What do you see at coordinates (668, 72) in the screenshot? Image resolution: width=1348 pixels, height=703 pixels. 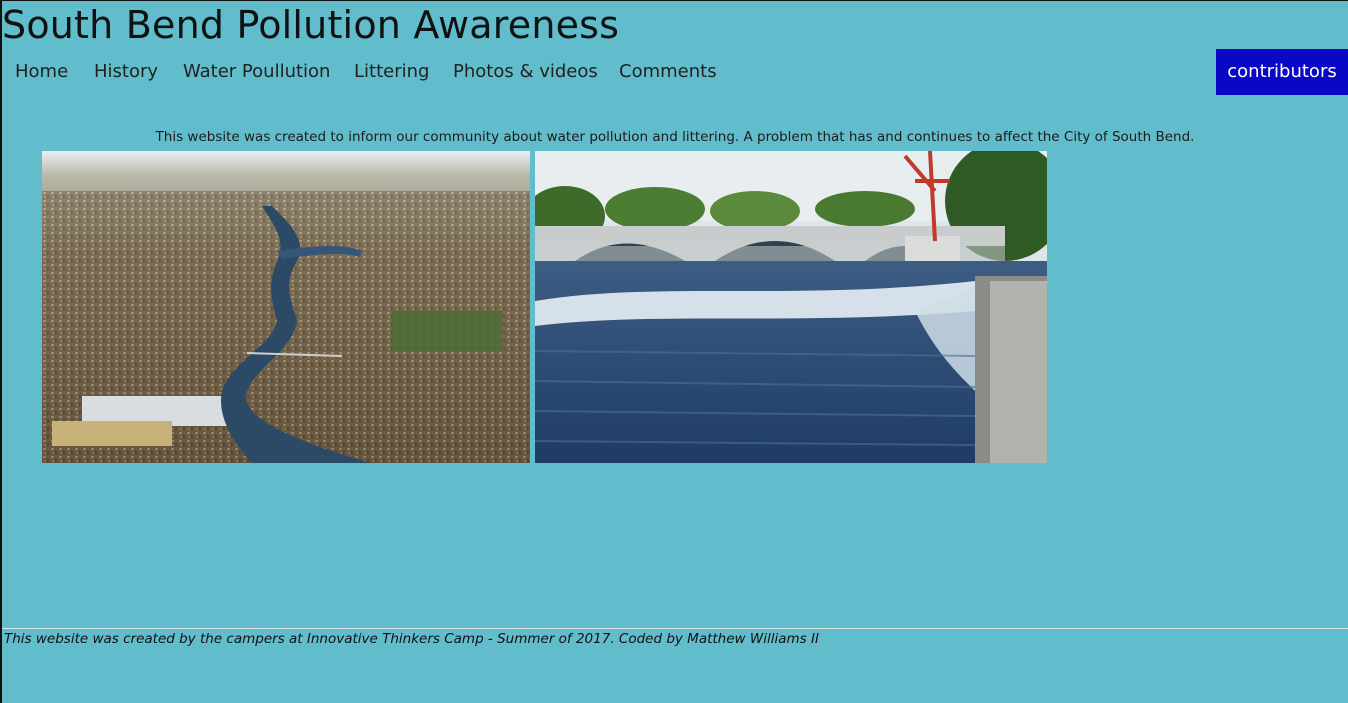 I see `nav-item-comments: Comments` at bounding box center [668, 72].